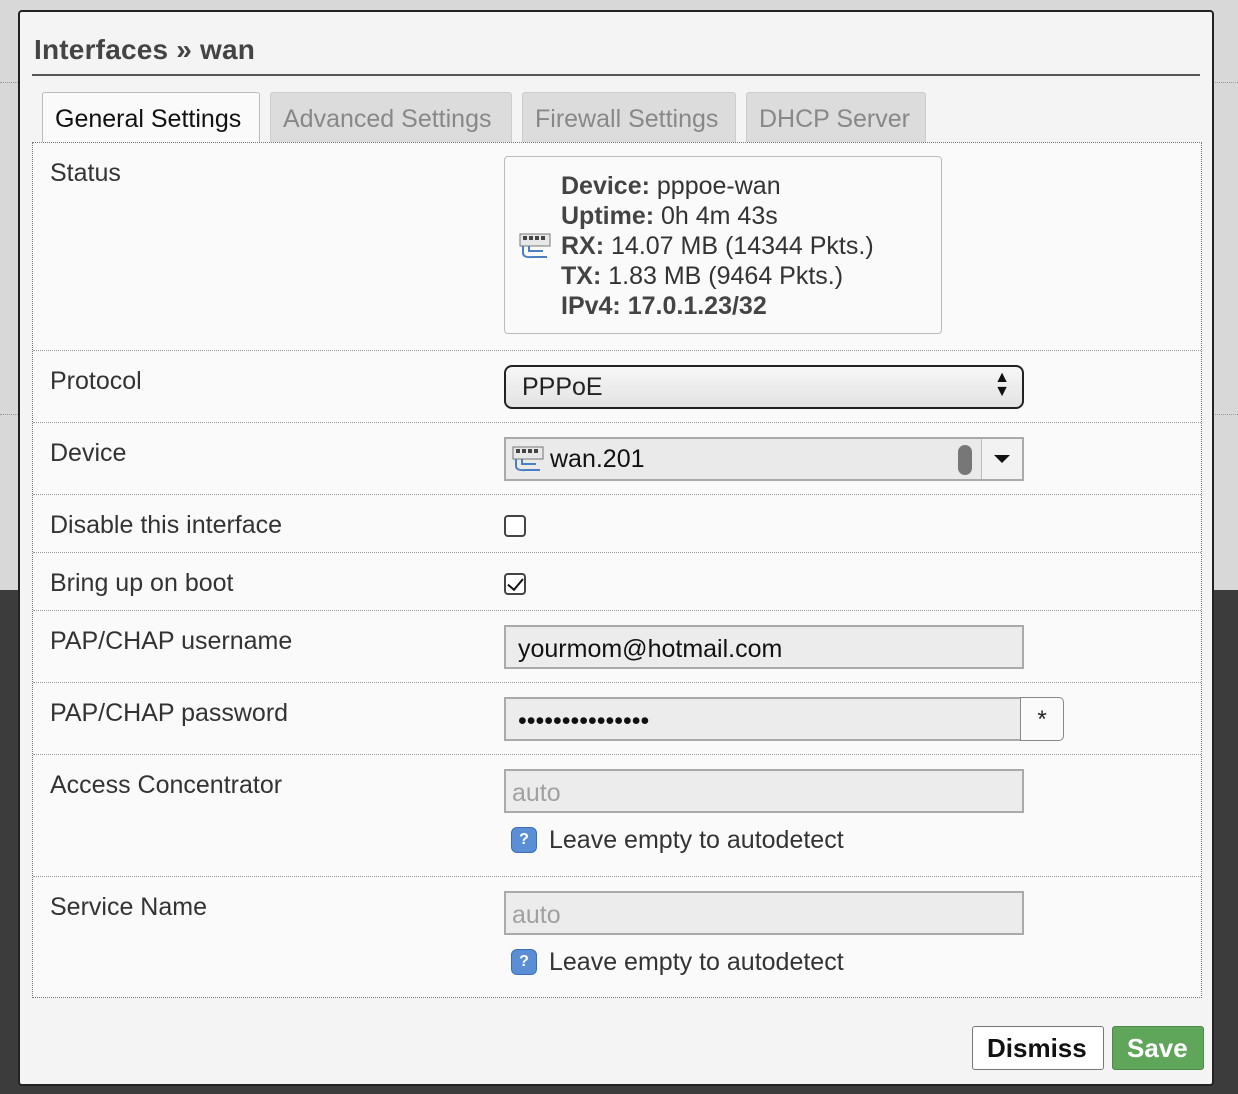  What do you see at coordinates (169, 713) in the screenshot?
I see `password-label: PAP/CHAP password` at bounding box center [169, 713].